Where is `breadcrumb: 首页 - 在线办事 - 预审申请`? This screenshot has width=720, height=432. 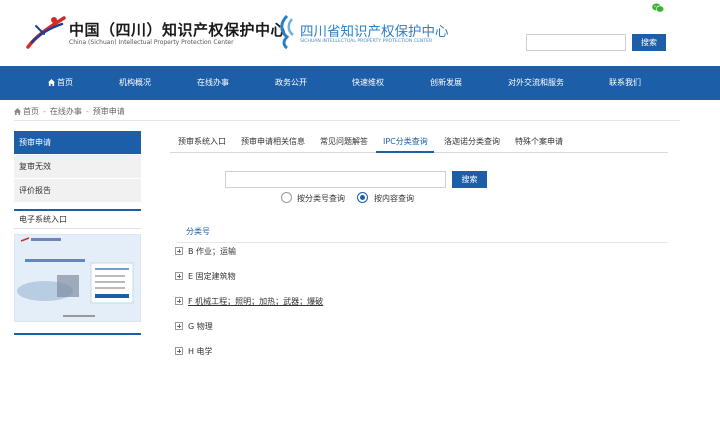 breadcrumb: 首页 - 在线办事 - 预审申请 is located at coordinates (69, 111).